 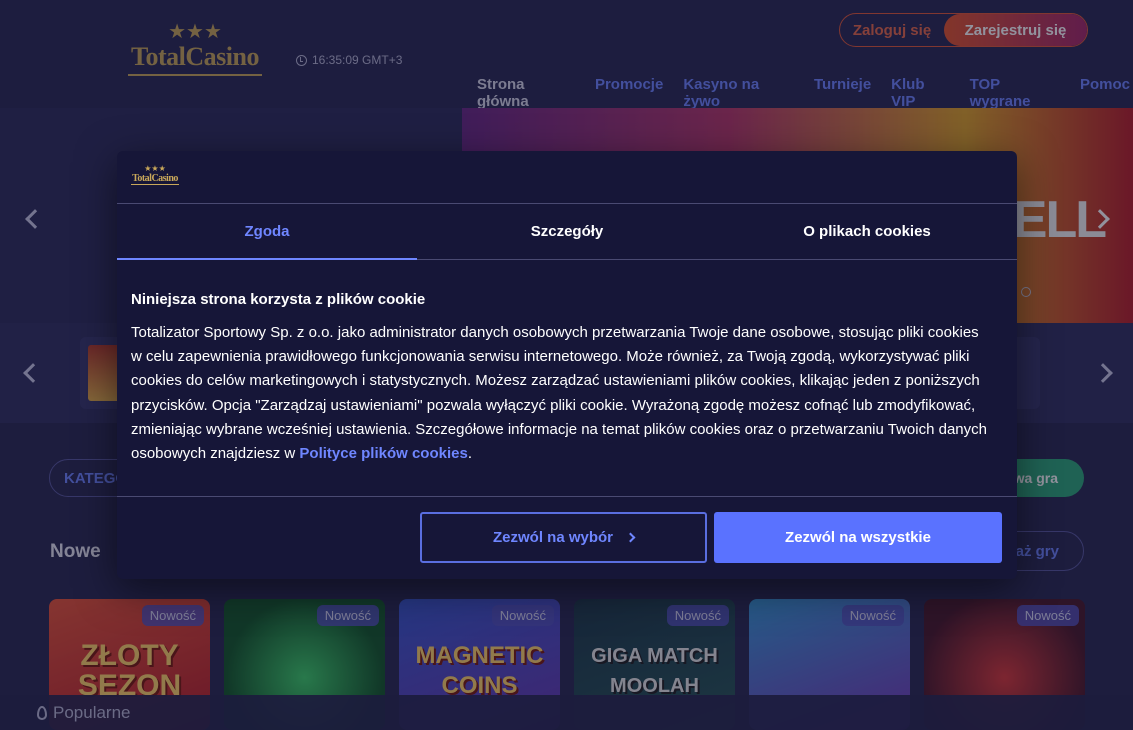 I want to click on tab-about-cookies: O plikach cookies, so click(x=867, y=231).